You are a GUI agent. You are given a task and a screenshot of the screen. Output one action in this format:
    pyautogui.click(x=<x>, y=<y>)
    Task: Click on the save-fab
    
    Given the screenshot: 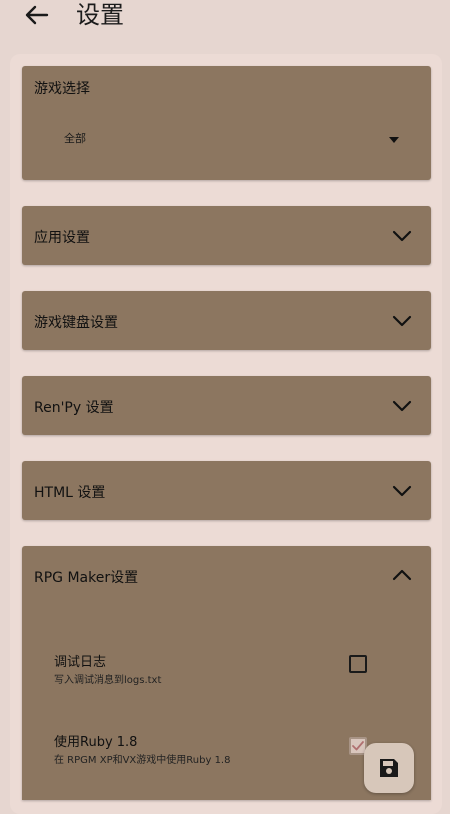 What is the action you would take?
    pyautogui.click(x=389, y=768)
    